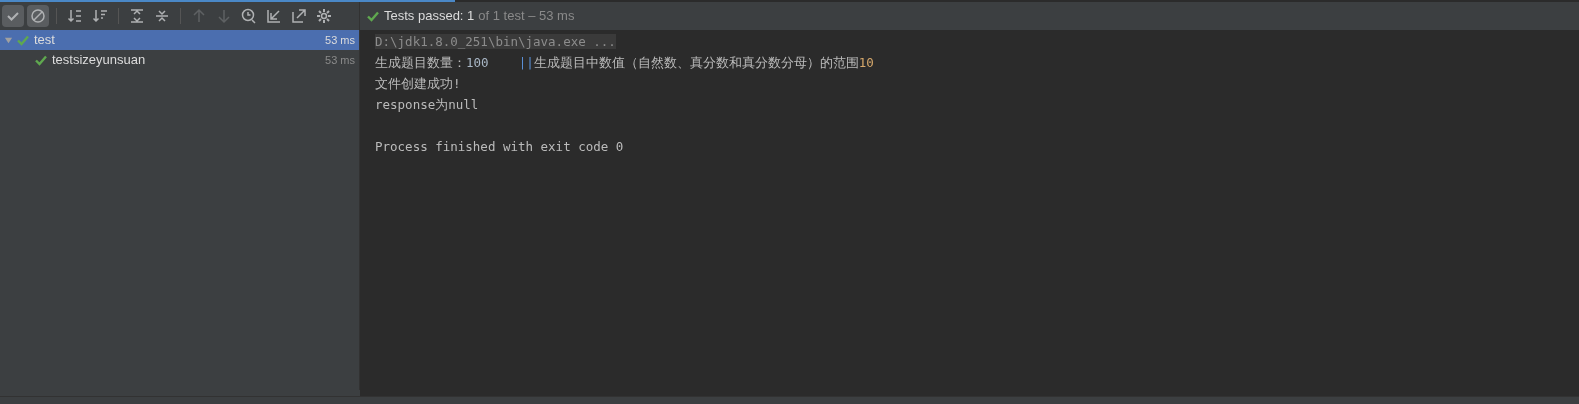  I want to click on cancel-icon, so click(38, 16).